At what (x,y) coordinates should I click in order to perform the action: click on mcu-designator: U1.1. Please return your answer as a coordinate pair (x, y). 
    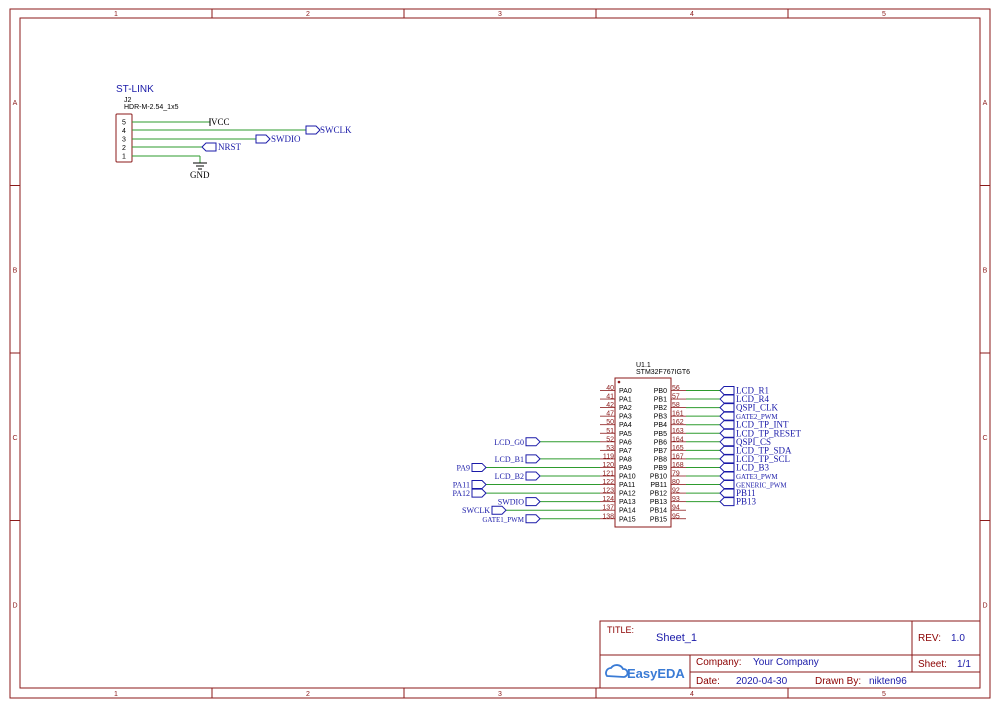
    Looking at the image, I should click on (643, 365).